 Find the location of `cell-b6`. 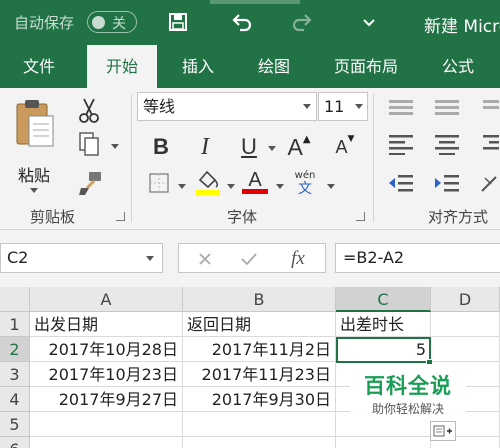

cell-b6 is located at coordinates (259, 442).